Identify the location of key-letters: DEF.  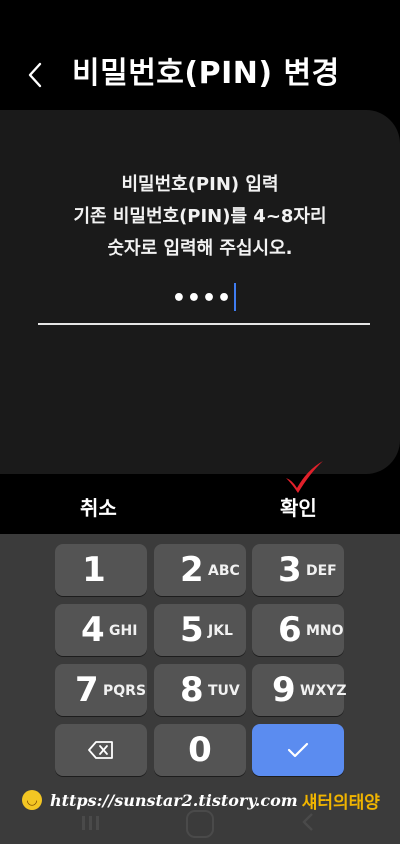
(321, 571).